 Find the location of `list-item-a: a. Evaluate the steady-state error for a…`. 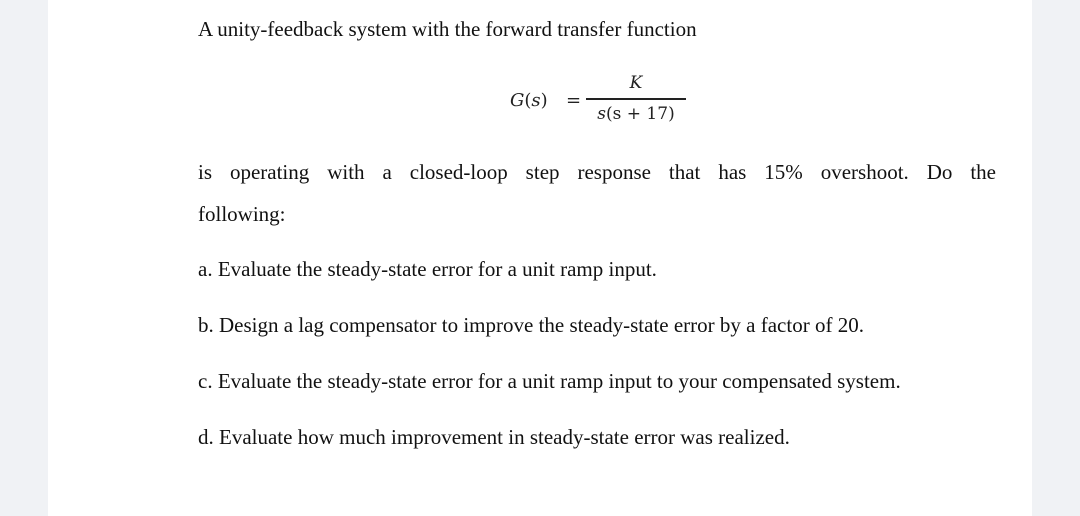

list-item-a: a. Evaluate the steady-state error for a… is located at coordinates (427, 269).